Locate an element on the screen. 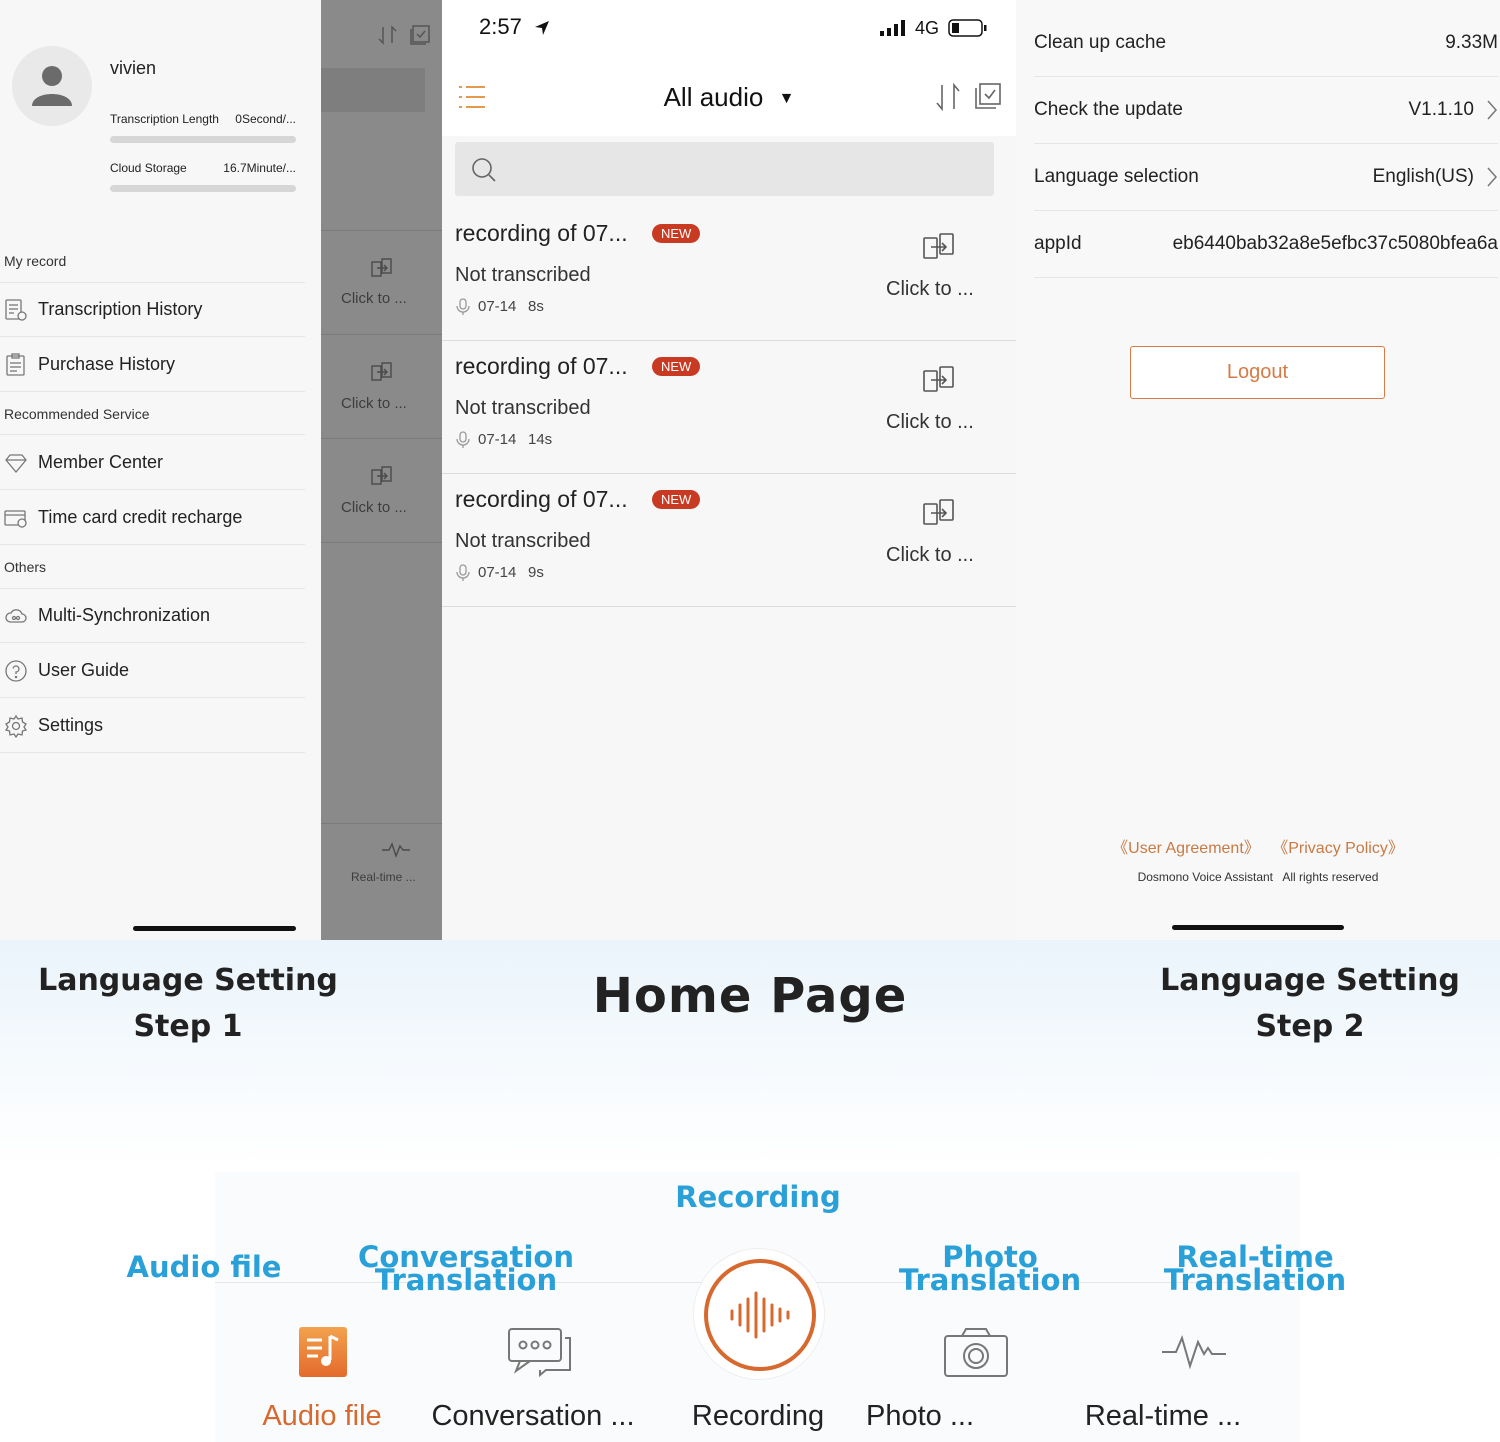  avatar is located at coordinates (52, 86).